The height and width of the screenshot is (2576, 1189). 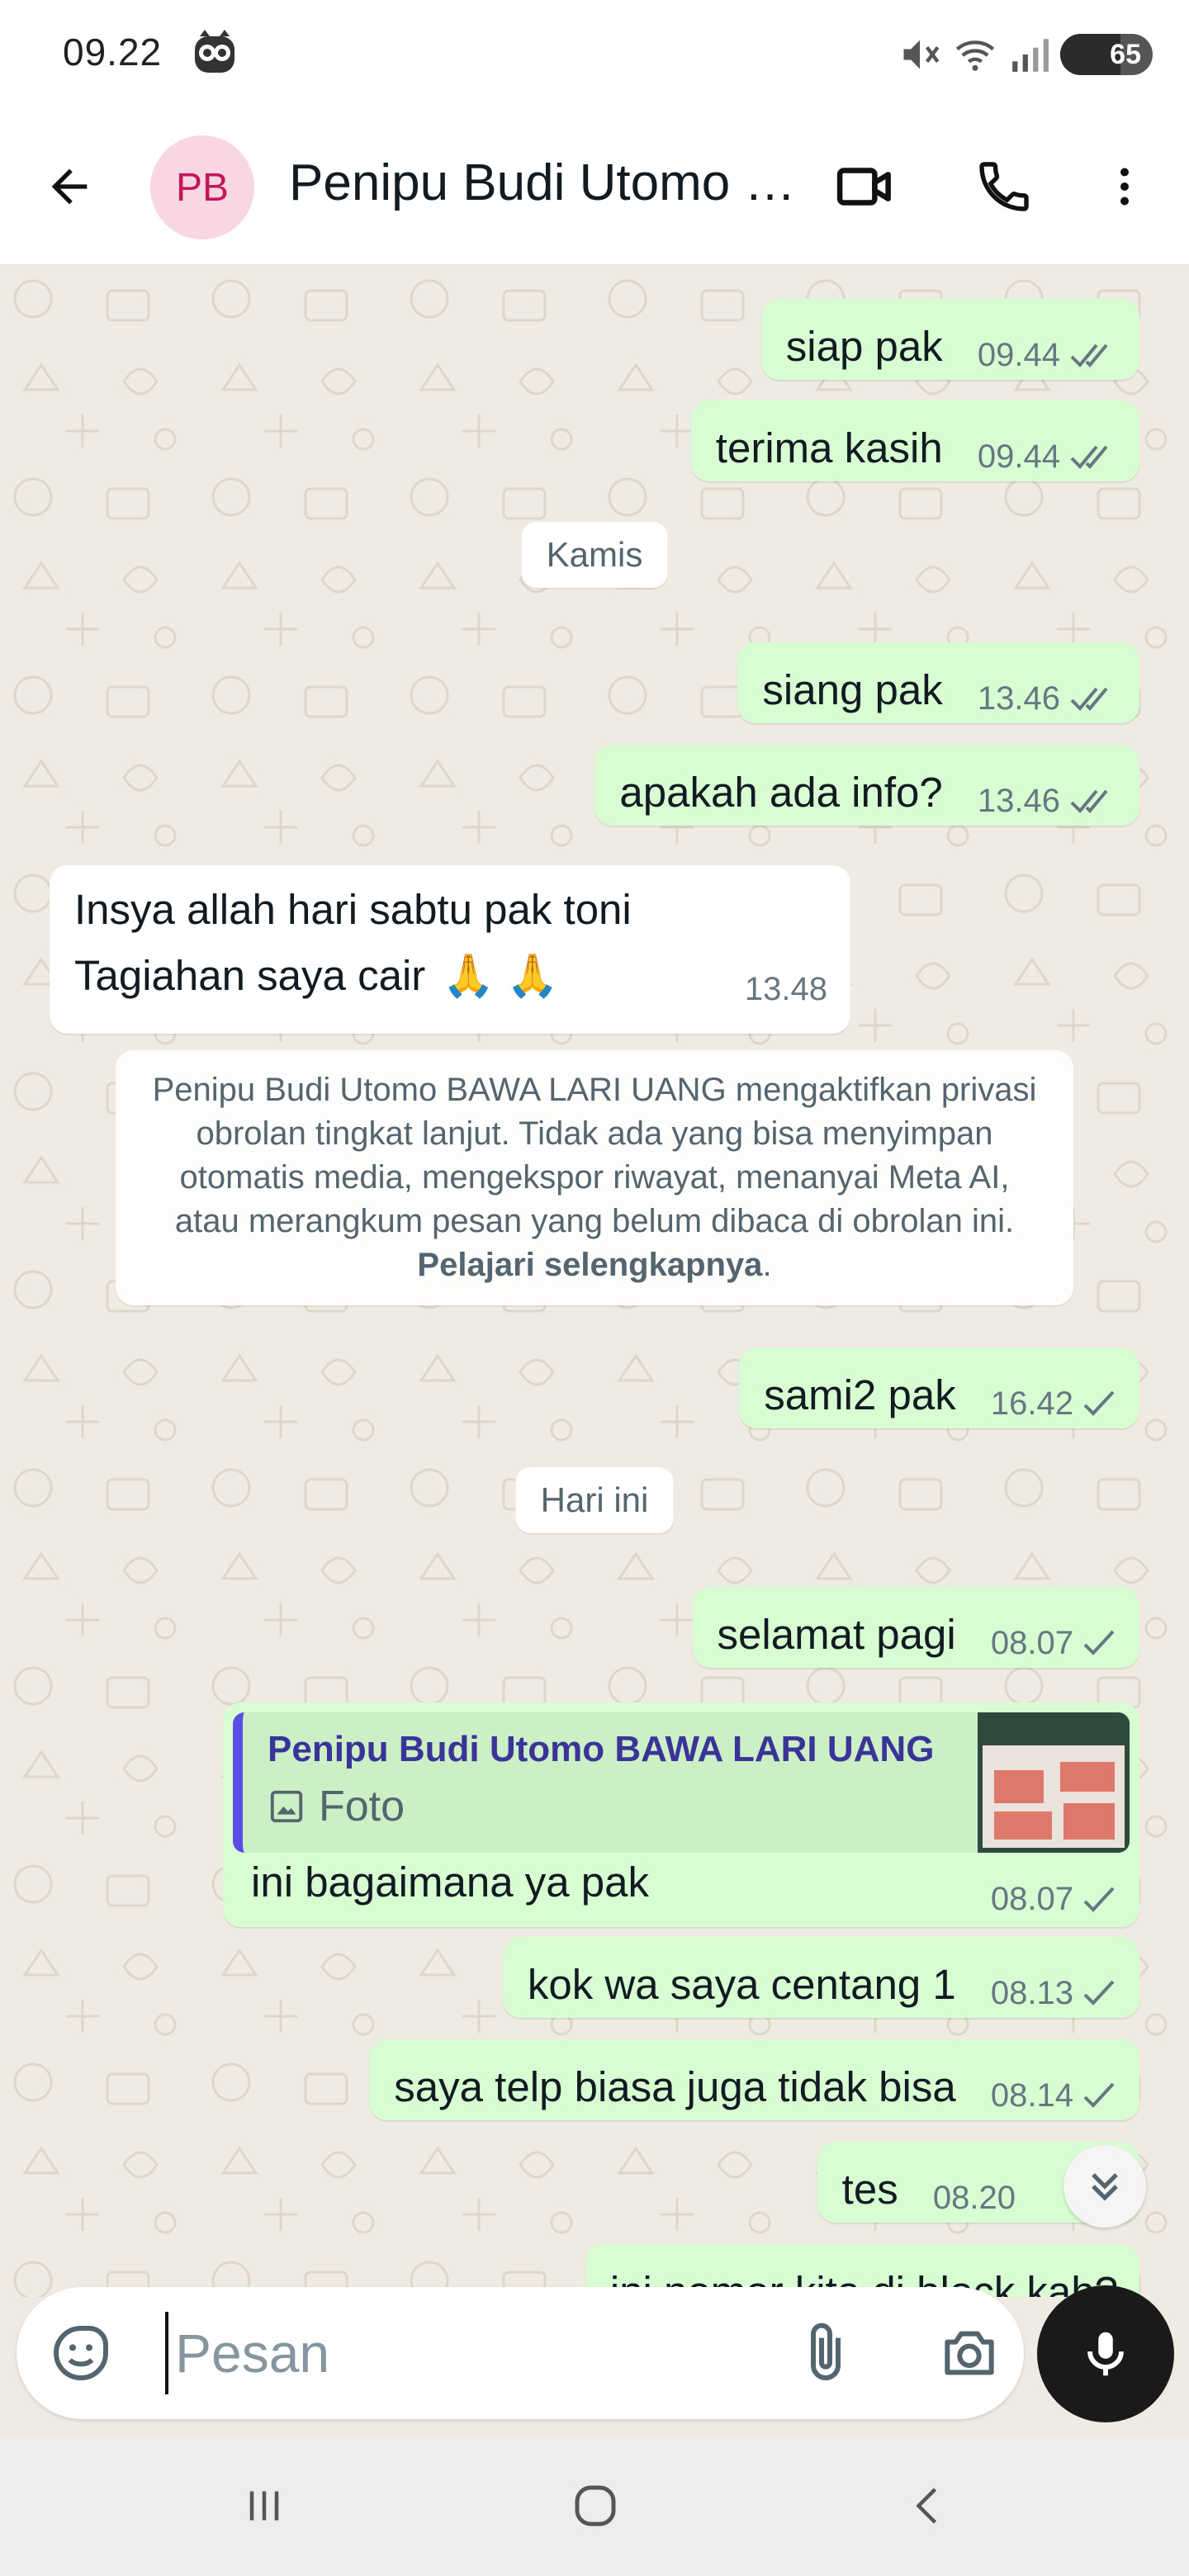 I want to click on contact-avatar: PB, so click(x=202, y=187).